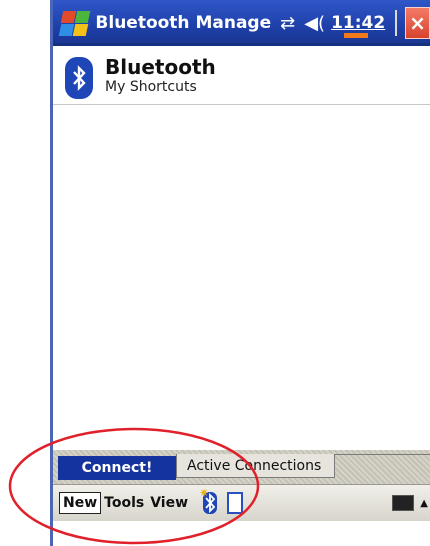 The height and width of the screenshot is (546, 430). I want to click on close-icon: ×, so click(417, 23).